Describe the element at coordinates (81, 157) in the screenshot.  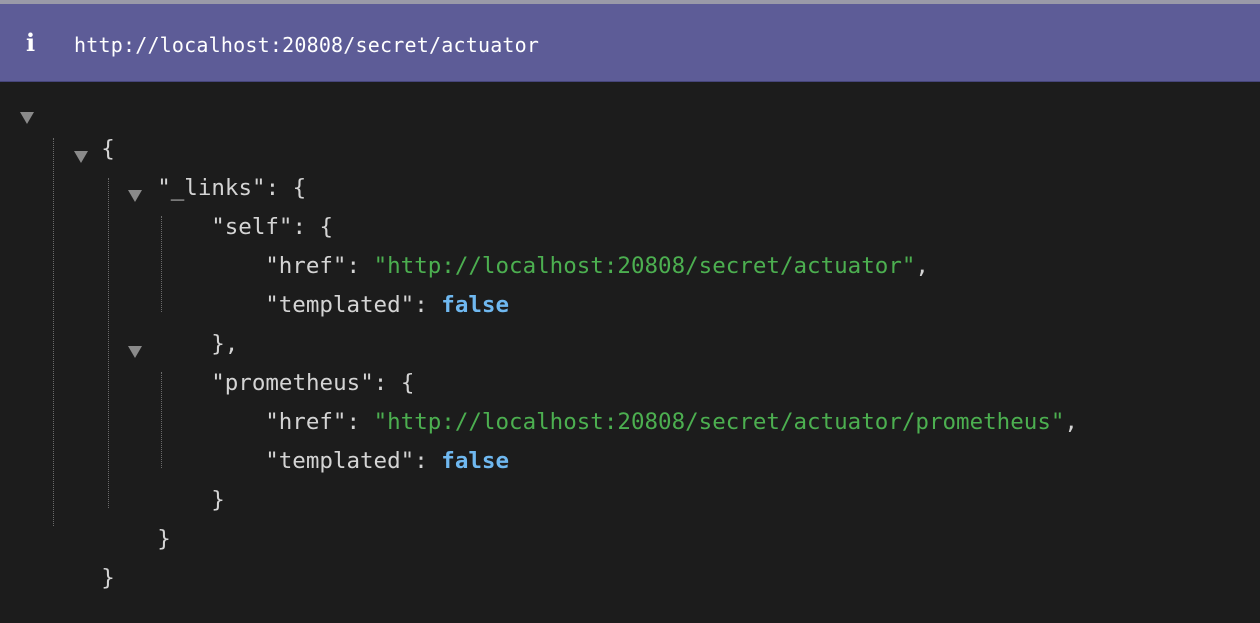
I see `collapse-toggle-links` at that location.